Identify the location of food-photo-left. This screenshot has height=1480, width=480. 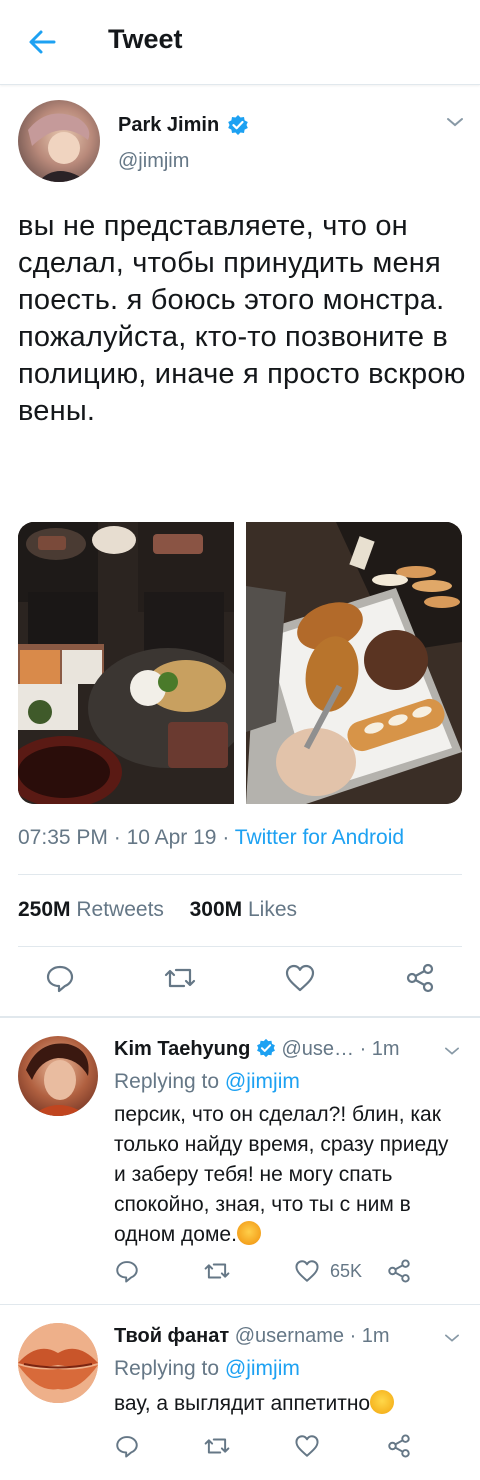
(126, 663).